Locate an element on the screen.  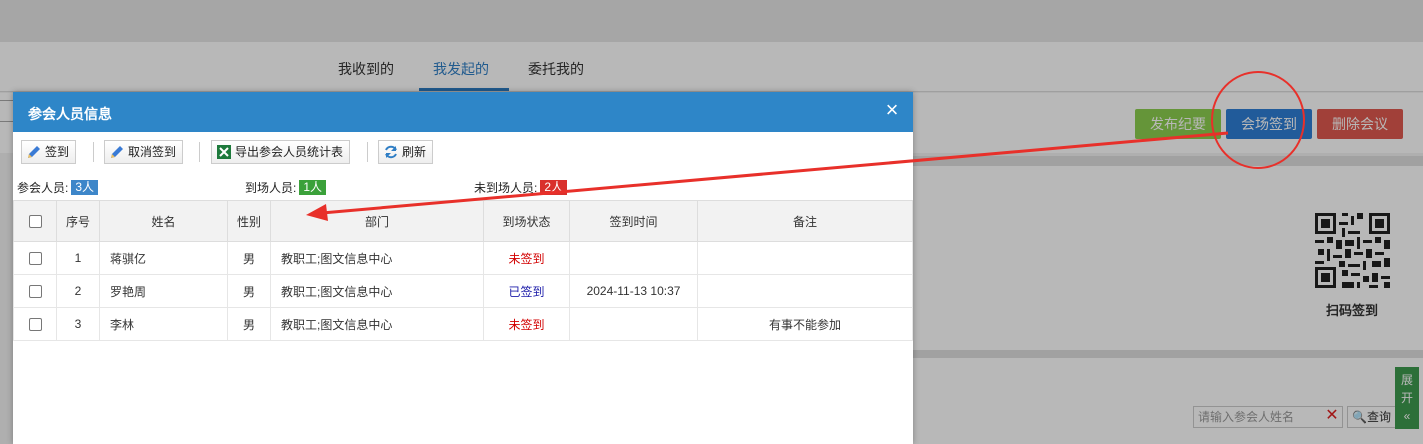
select-all-checkbox is located at coordinates (35, 222).